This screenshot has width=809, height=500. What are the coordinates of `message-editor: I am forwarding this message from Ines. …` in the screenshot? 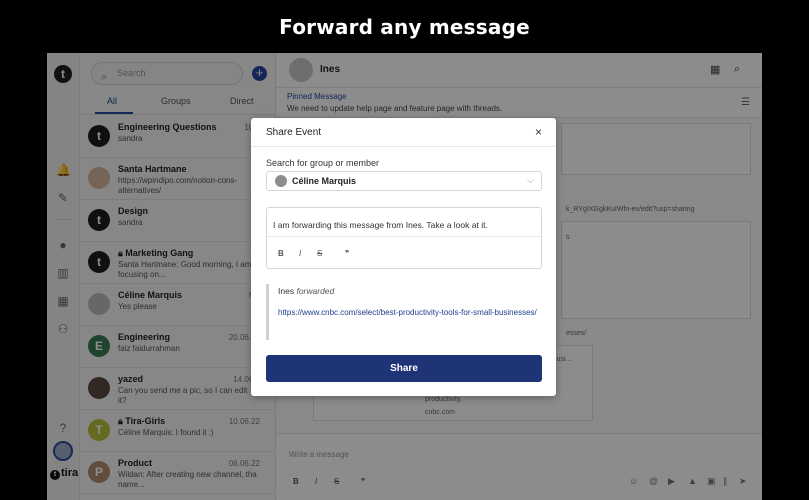 It's located at (404, 238).